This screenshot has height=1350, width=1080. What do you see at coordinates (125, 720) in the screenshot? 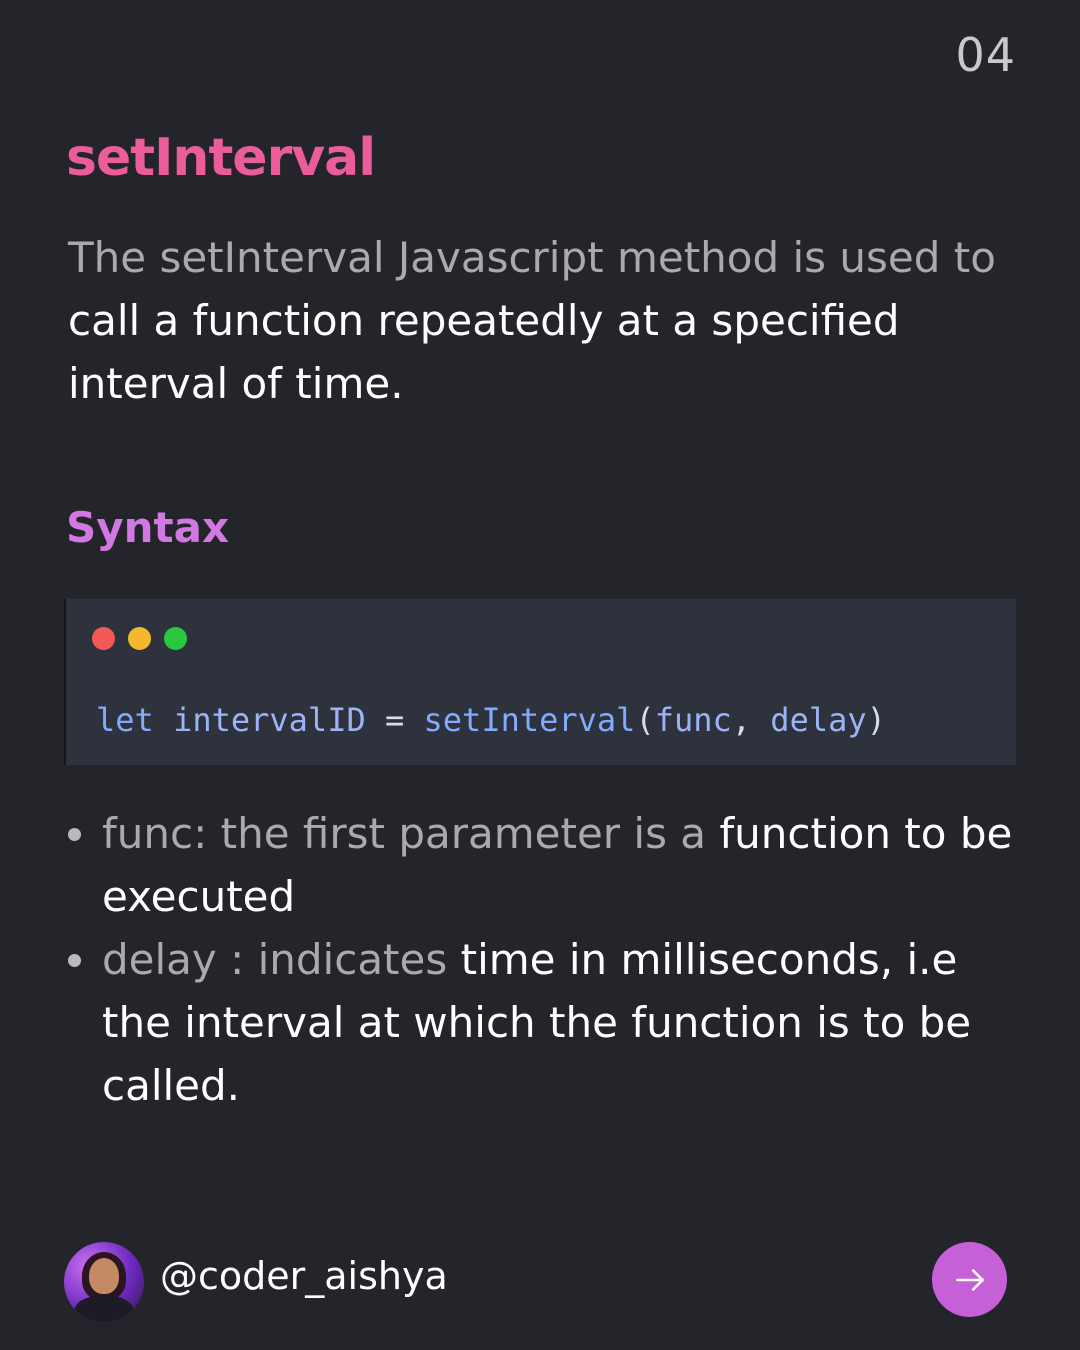
I see `code-keyword: let` at bounding box center [125, 720].